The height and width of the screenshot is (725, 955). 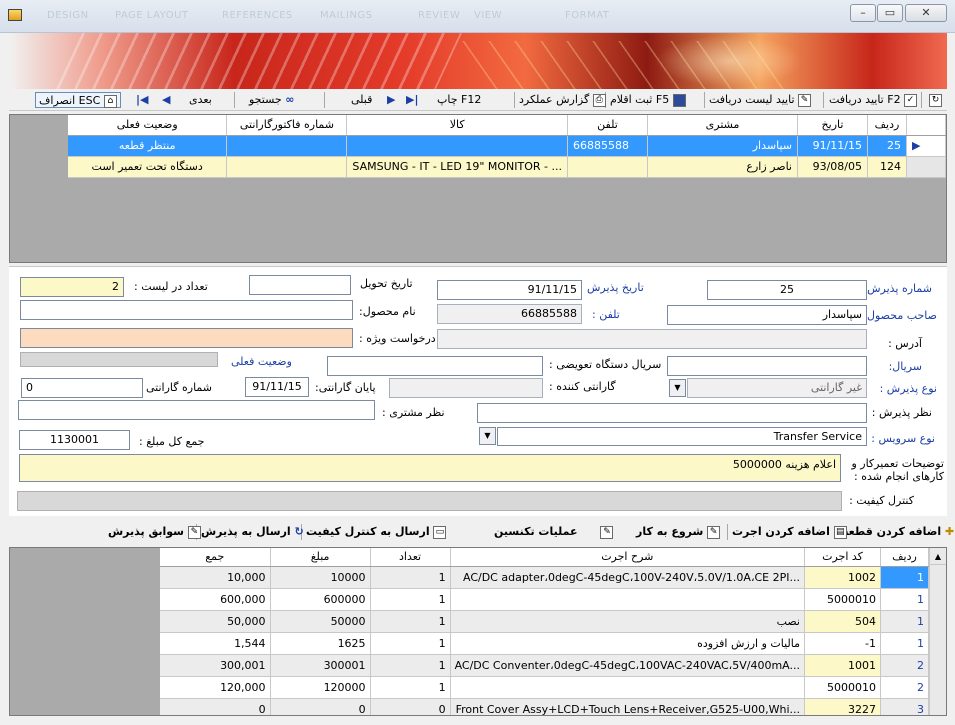 I want to click on col-header-labor-desc: شرح اجرت, so click(x=628, y=557).